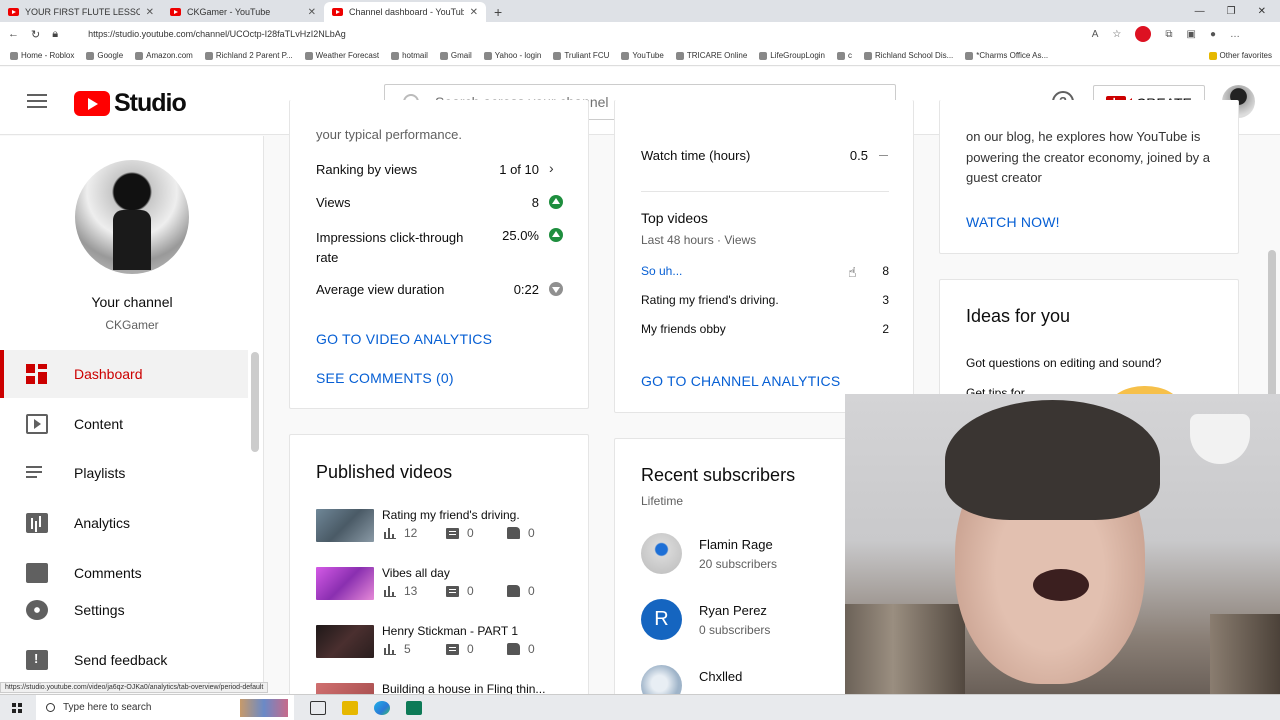 The height and width of the screenshot is (720, 1280). Describe the element at coordinates (662, 501) in the screenshot. I see `recent-subscribers-subtitle: Lifetime` at that location.